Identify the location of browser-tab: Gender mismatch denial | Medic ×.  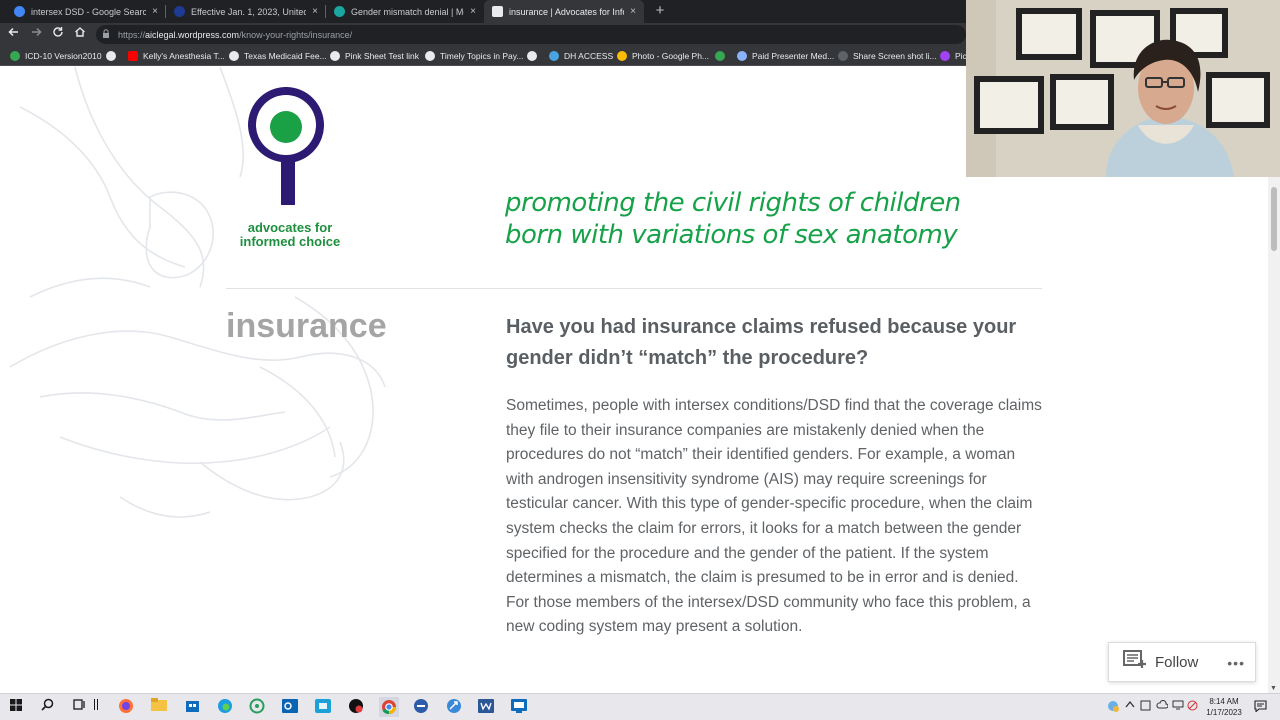
(405, 11).